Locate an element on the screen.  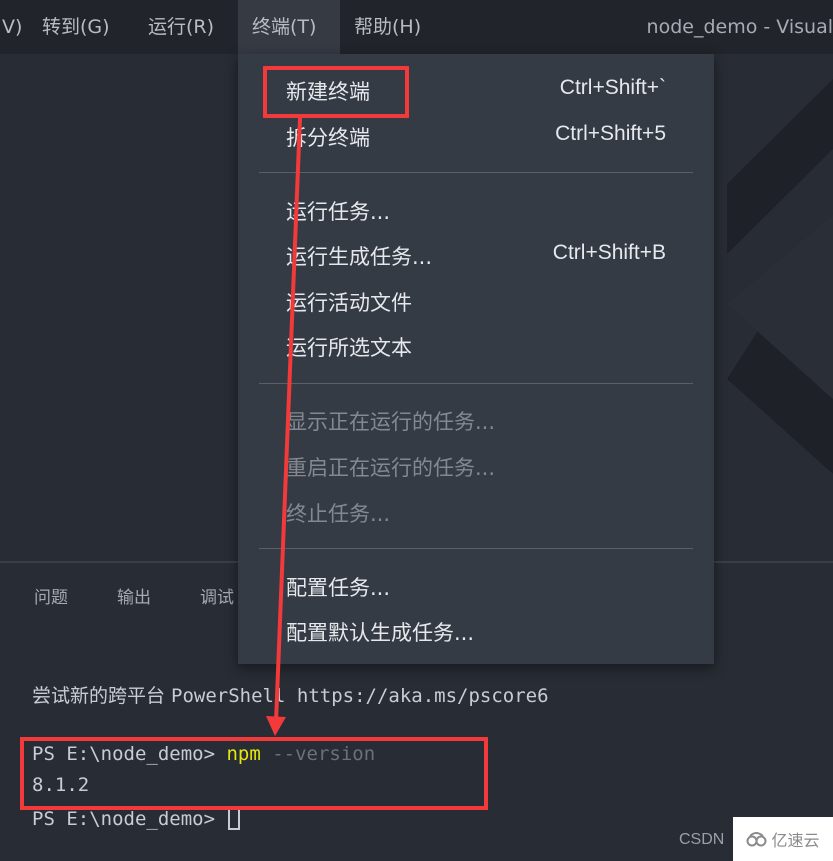
cloud-logo-icon is located at coordinates (756, 839).